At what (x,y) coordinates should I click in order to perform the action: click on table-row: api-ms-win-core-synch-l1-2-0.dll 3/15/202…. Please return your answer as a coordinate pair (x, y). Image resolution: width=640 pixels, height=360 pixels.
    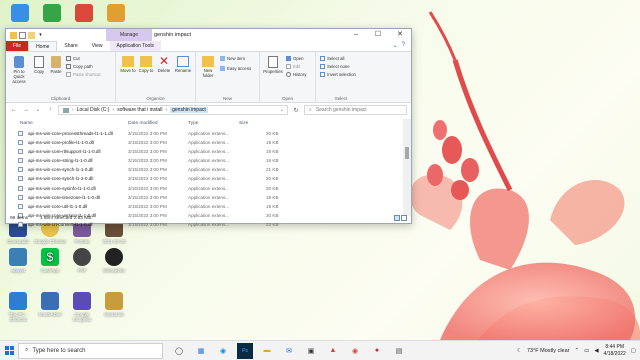
    Looking at the image, I should click on (206, 178).